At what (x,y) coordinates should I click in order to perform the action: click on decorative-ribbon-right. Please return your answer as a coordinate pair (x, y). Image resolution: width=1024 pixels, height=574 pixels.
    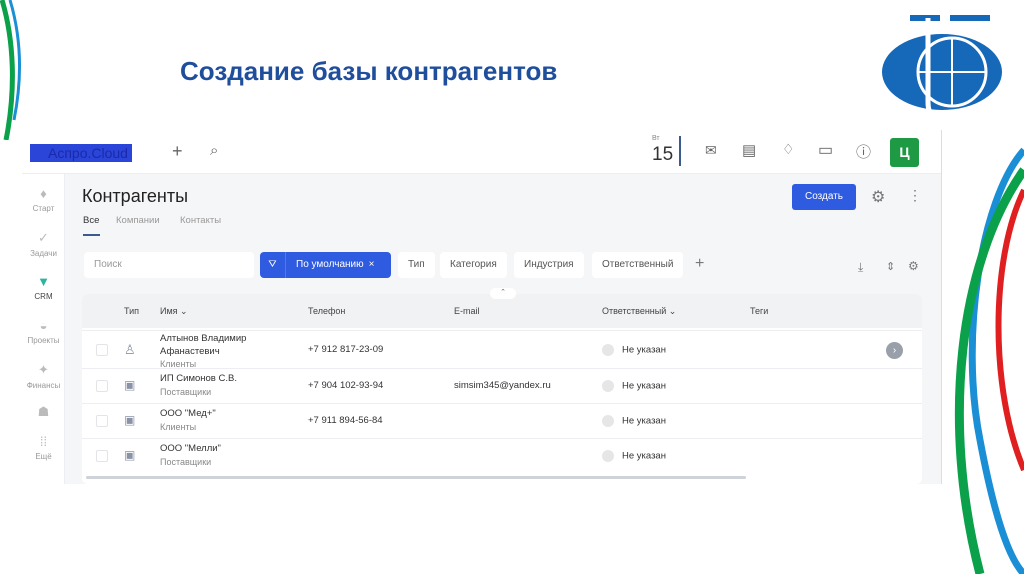
    Looking at the image, I should click on (989, 360).